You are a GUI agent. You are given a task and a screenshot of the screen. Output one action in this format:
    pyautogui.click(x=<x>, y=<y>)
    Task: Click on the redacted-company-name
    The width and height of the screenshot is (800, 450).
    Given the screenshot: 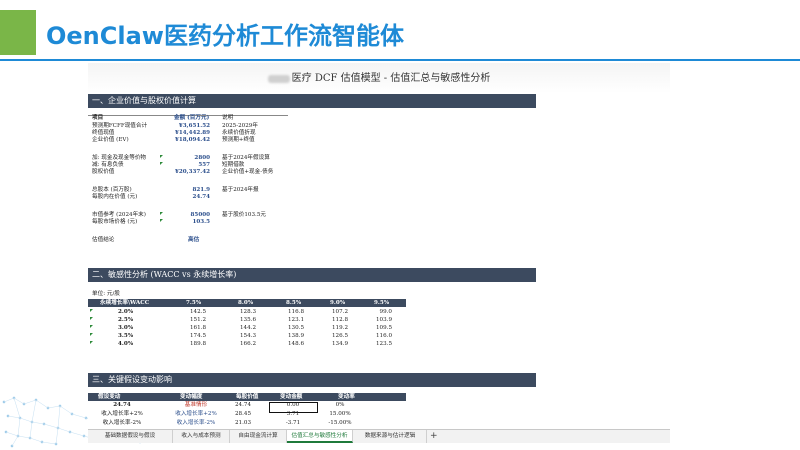 What is the action you would take?
    pyautogui.click(x=278, y=78)
    